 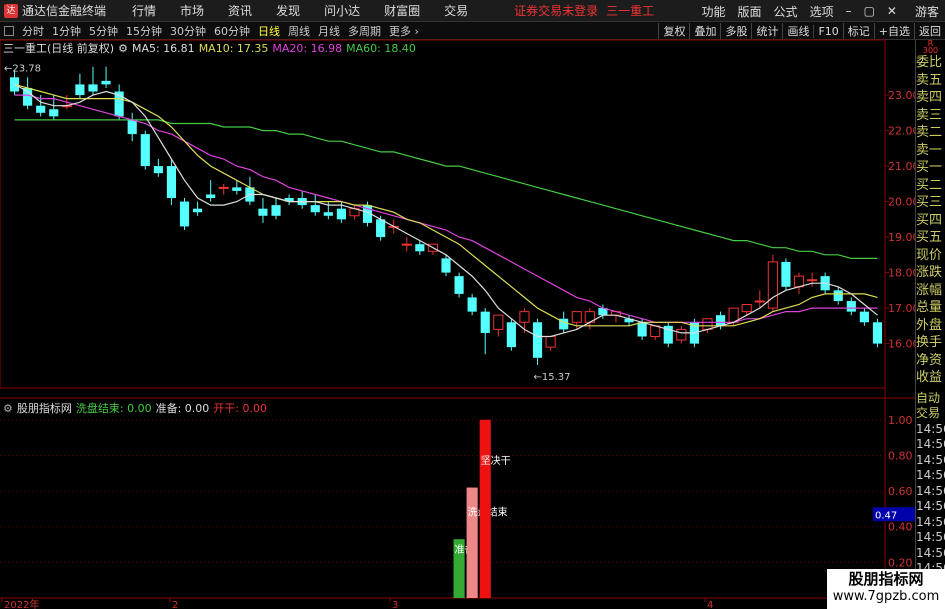 I want to click on side-panel-item-3: 卖三, so click(x=929, y=115).